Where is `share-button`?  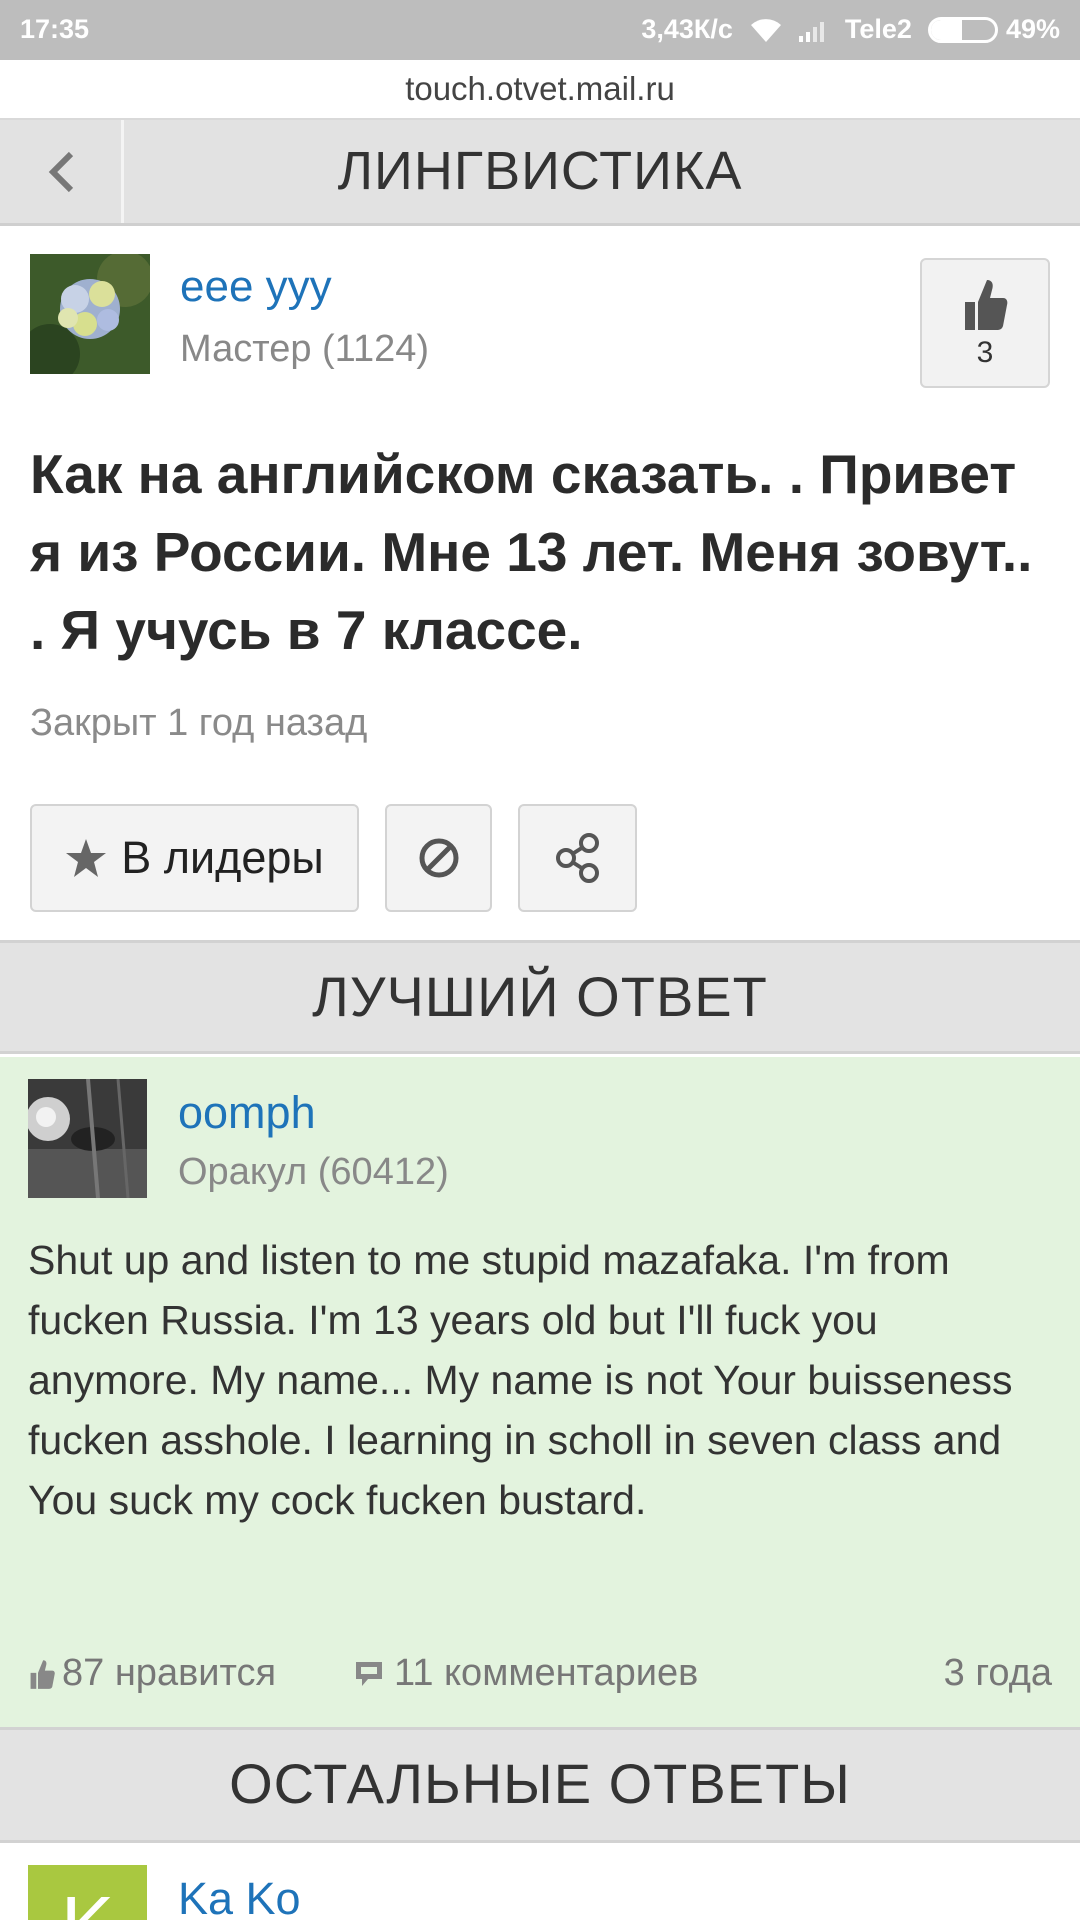 share-button is located at coordinates (577, 858).